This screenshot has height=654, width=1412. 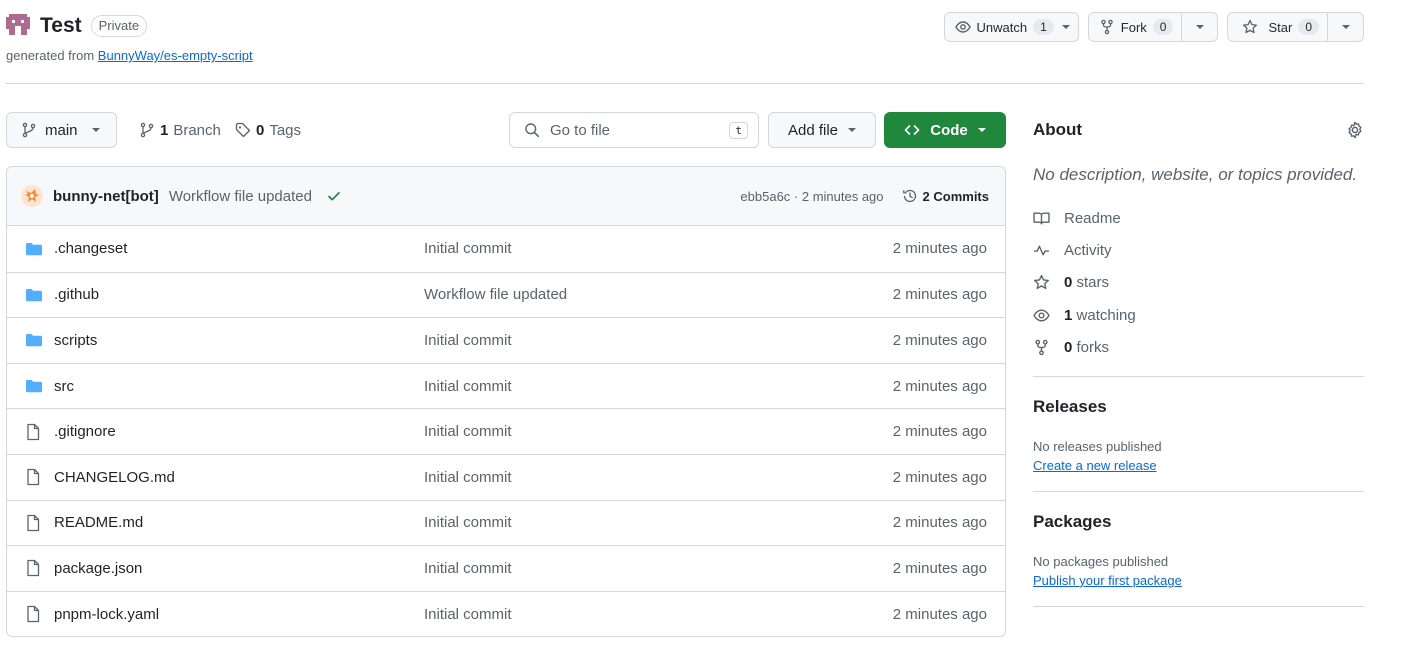 I want to click on stars-text: 0 stars, so click(x=1086, y=282).